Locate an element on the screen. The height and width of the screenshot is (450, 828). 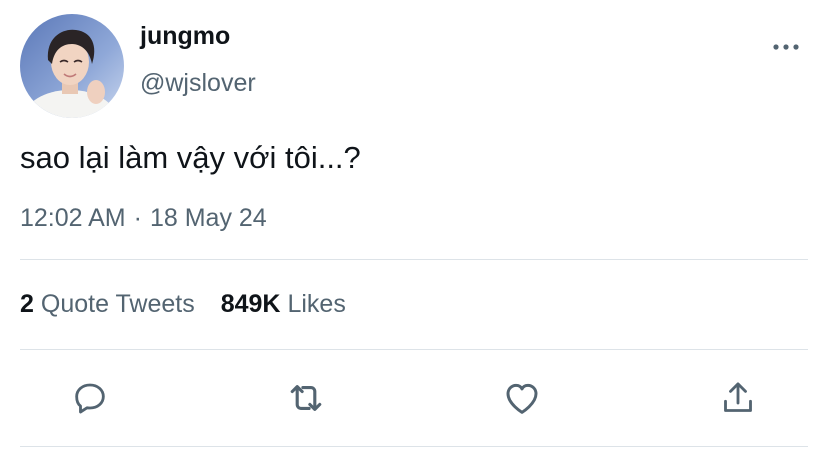
tweet-date: 18 May 24 is located at coordinates (208, 218).